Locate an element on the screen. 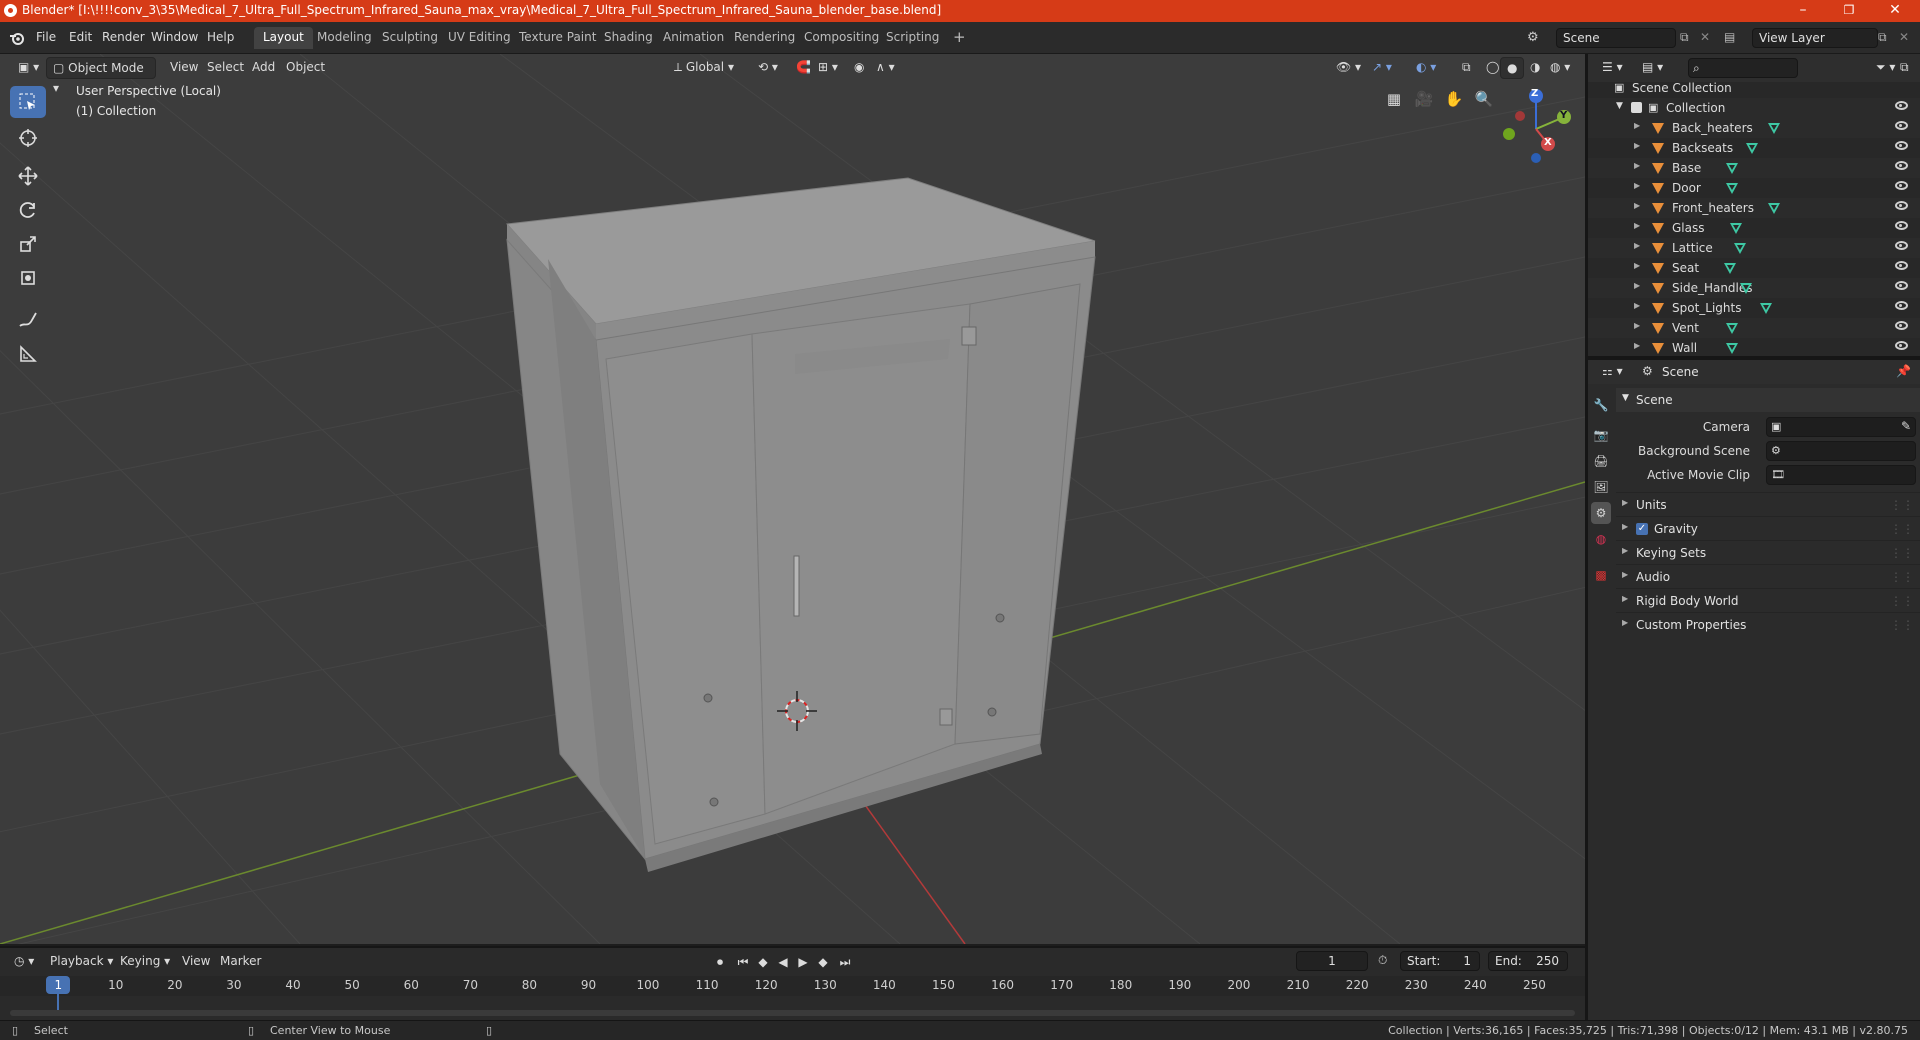 The image size is (1920, 1040). tab-scripting: Scripting is located at coordinates (912, 38).